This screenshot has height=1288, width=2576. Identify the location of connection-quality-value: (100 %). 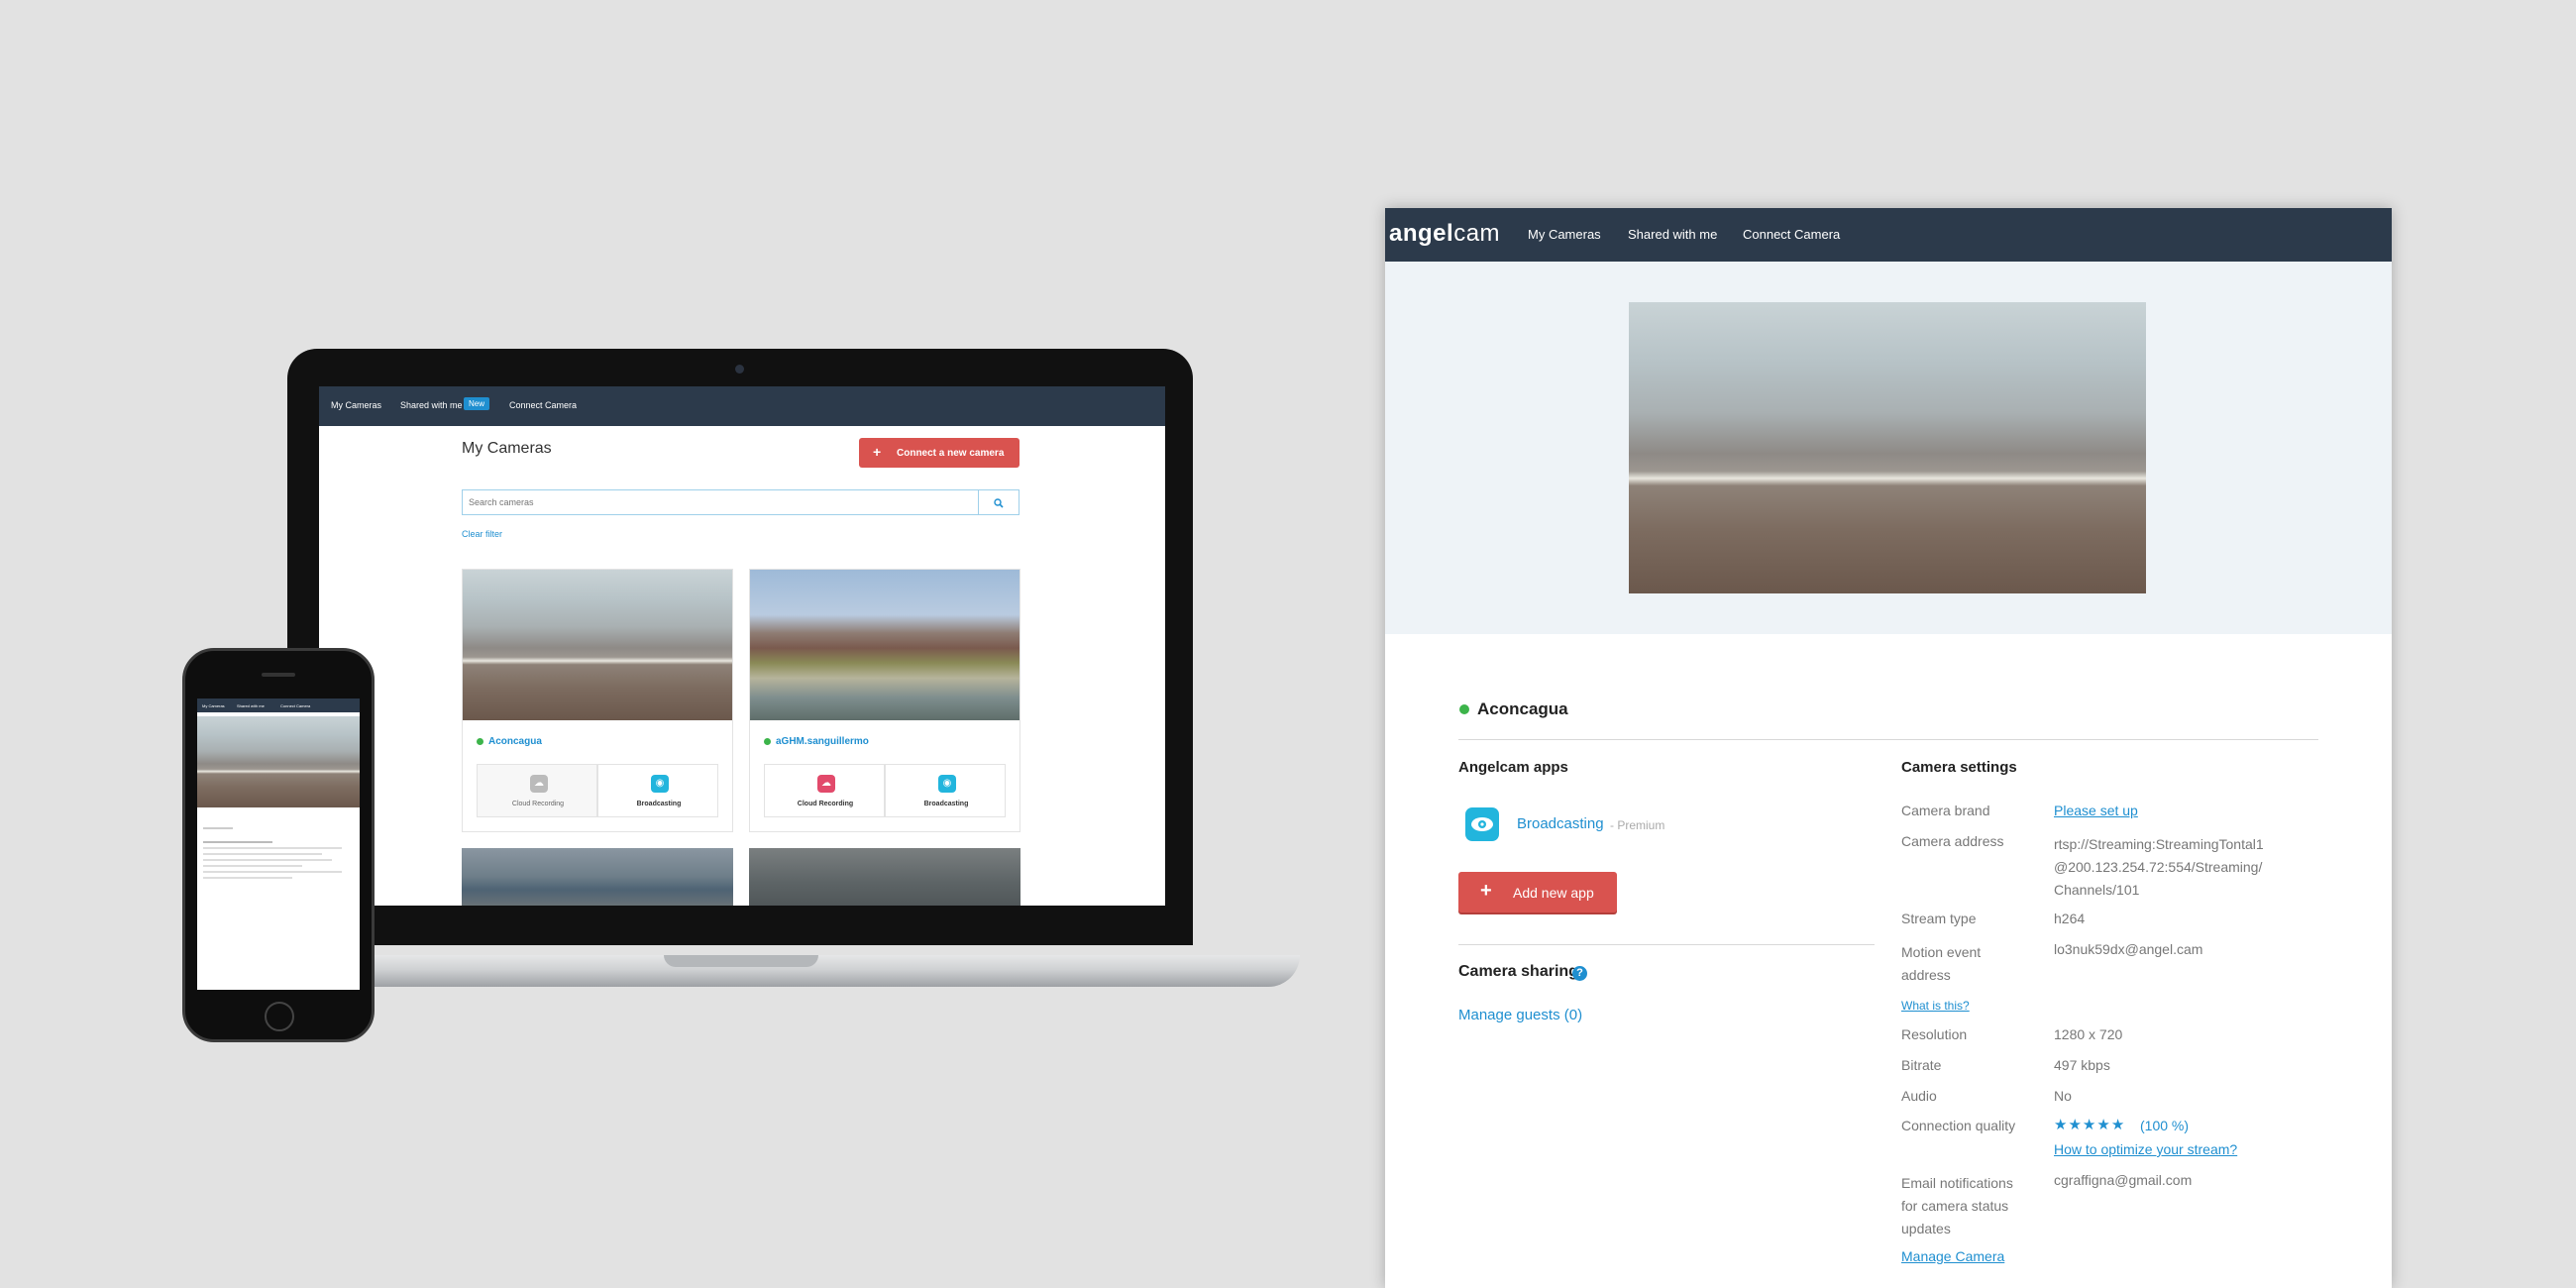
(2165, 1125).